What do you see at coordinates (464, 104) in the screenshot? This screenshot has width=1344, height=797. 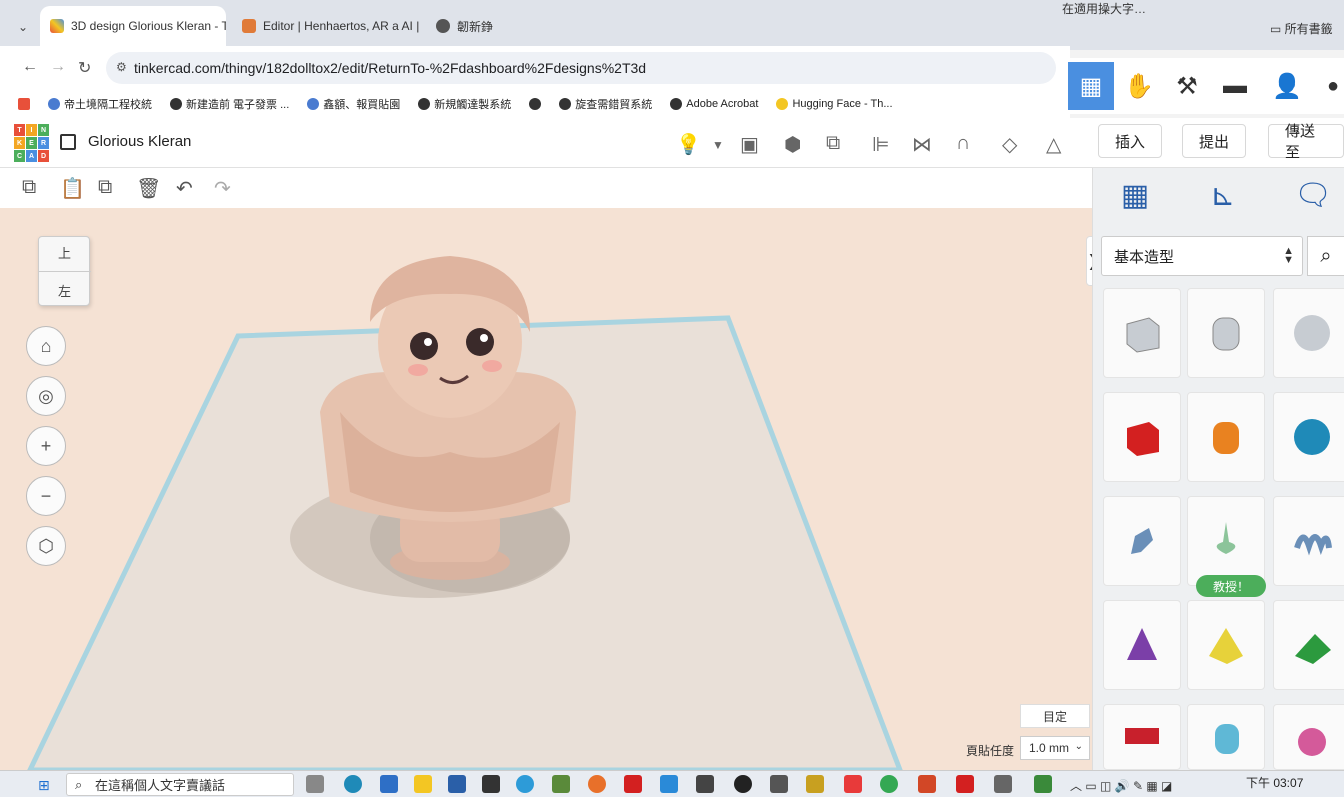 I see `bookmark-item: 新規觸達製系統` at bounding box center [464, 104].